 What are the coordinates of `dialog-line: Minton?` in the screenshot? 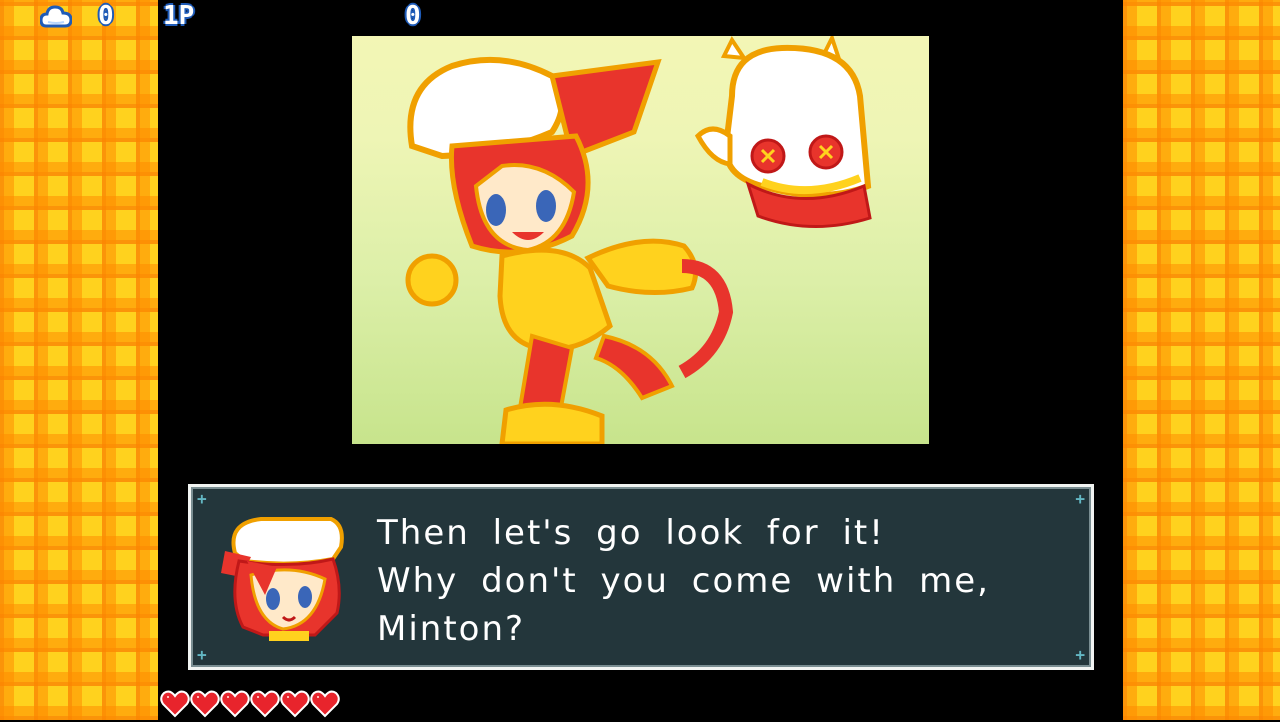 It's located at (451, 629).